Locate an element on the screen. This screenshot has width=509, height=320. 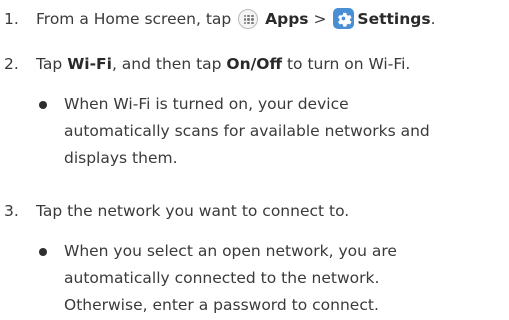
apps-grid-icon is located at coordinates (248, 19).